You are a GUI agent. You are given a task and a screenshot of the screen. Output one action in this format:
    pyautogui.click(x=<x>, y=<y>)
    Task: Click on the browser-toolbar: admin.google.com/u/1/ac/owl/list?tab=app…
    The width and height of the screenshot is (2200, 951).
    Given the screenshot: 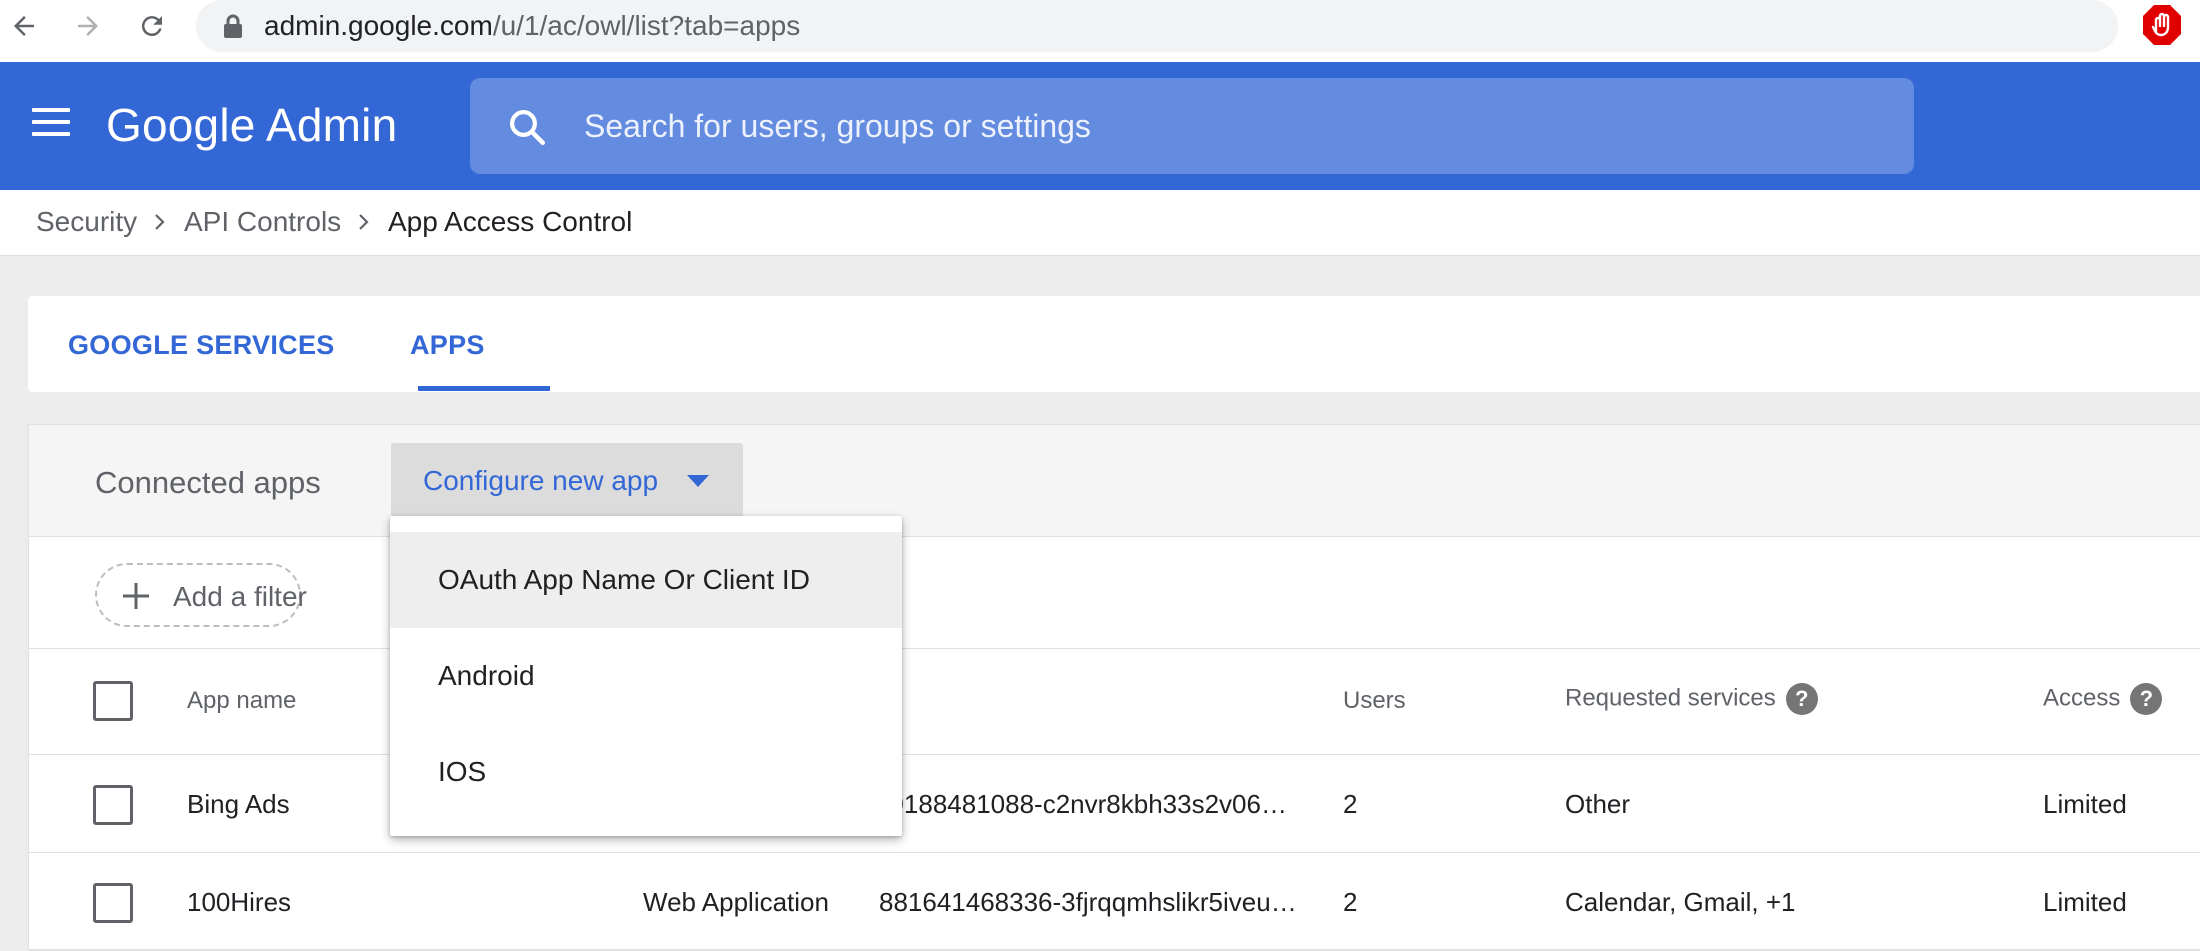 What is the action you would take?
    pyautogui.click(x=1100, y=31)
    